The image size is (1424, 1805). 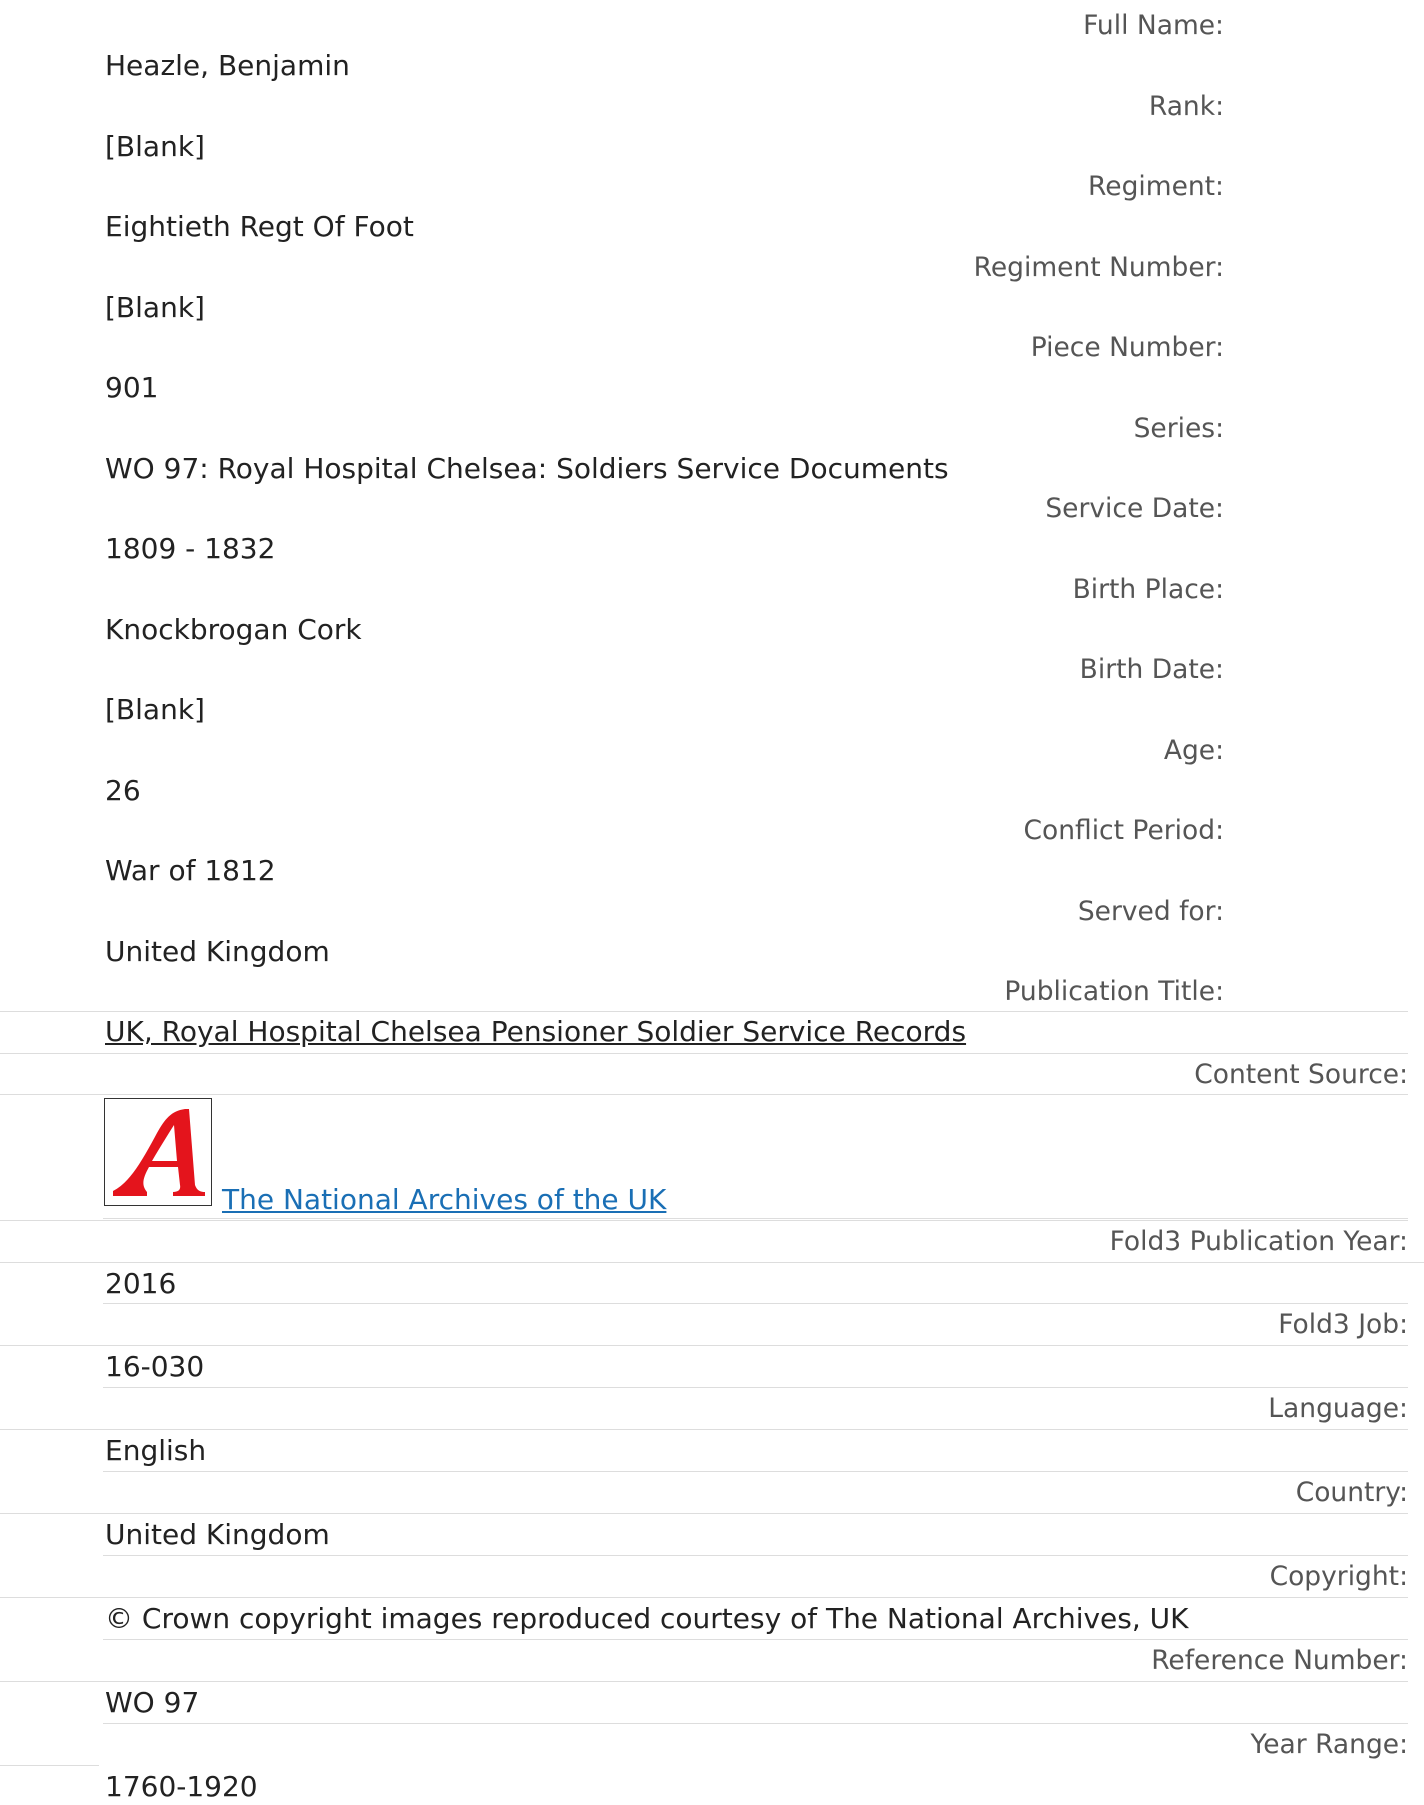 I want to click on regiment-number-value: [Blank], so click(x=155, y=307).